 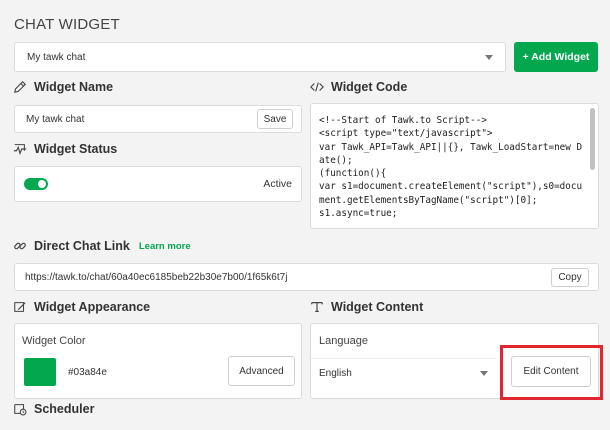 What do you see at coordinates (317, 307) in the screenshot?
I see `text-format-icon` at bounding box center [317, 307].